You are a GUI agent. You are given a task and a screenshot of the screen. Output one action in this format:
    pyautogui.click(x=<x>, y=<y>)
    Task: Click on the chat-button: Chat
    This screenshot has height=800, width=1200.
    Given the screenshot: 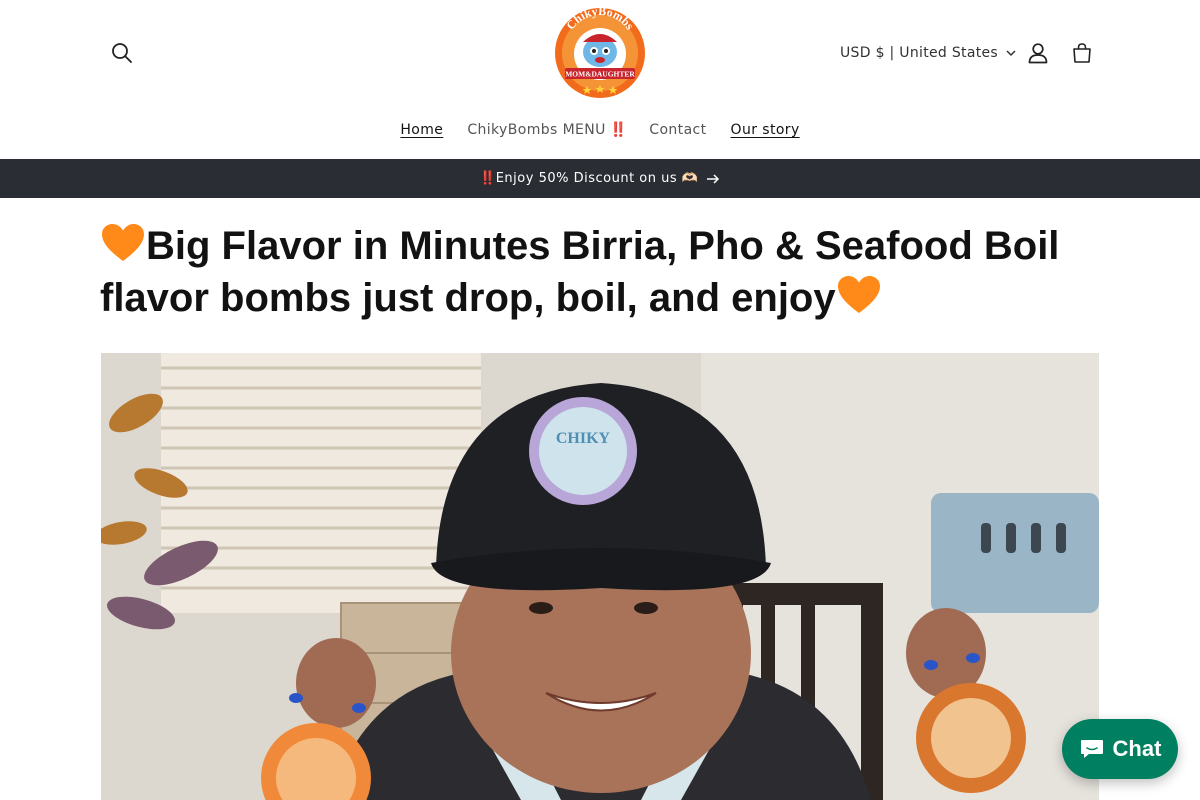 What is the action you would take?
    pyautogui.click(x=1120, y=749)
    